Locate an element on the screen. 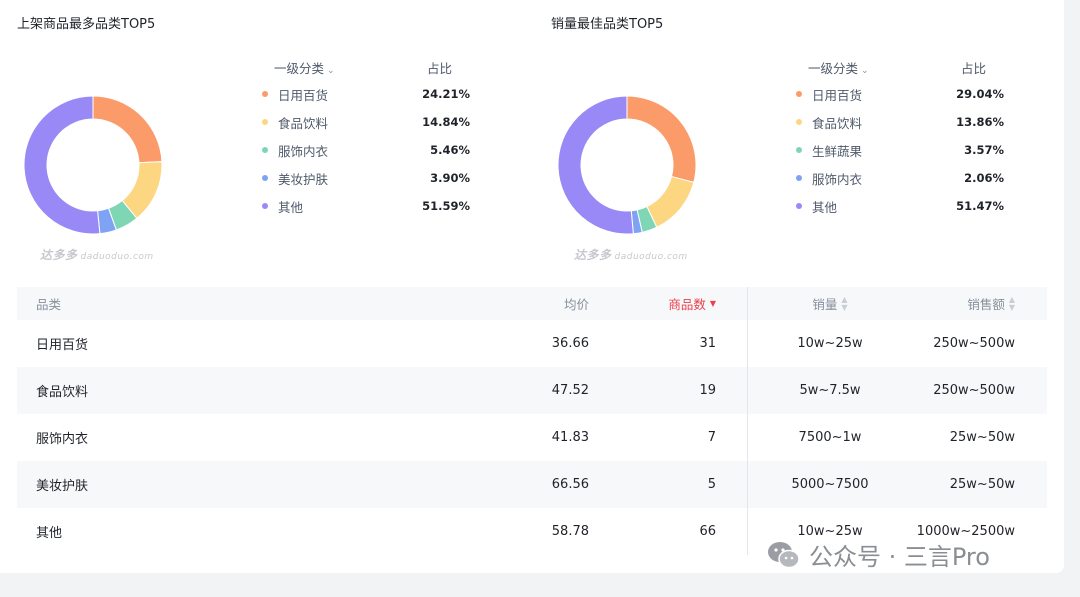 Image resolution: width=1080 pixels, height=597 pixels. right-legend-header: 一级分类 ⌄ 占比 is located at coordinates (899, 67).